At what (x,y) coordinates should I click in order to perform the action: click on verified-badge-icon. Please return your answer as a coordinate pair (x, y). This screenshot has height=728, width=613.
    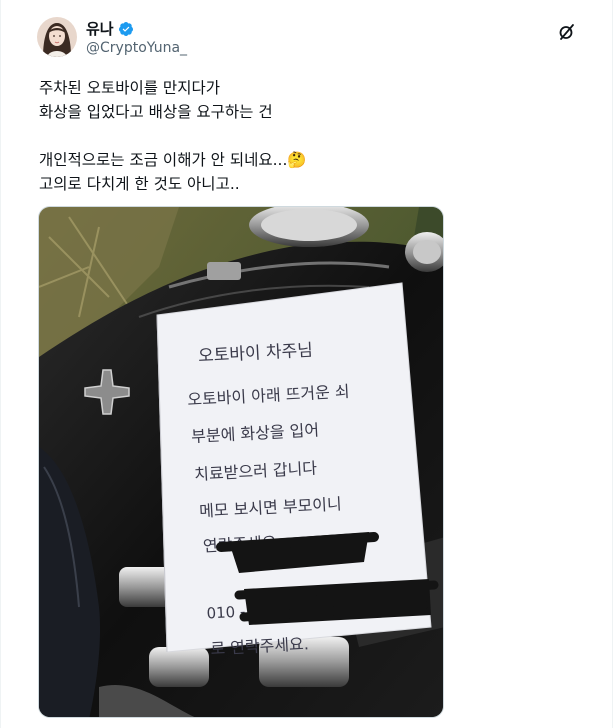
    Looking at the image, I should click on (126, 29).